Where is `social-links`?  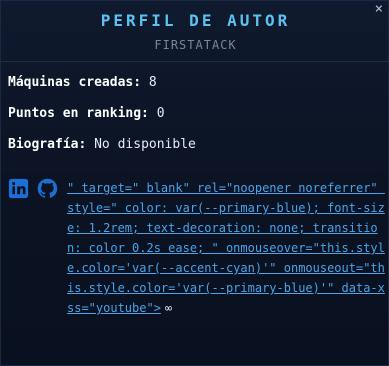 social-links is located at coordinates (33, 188).